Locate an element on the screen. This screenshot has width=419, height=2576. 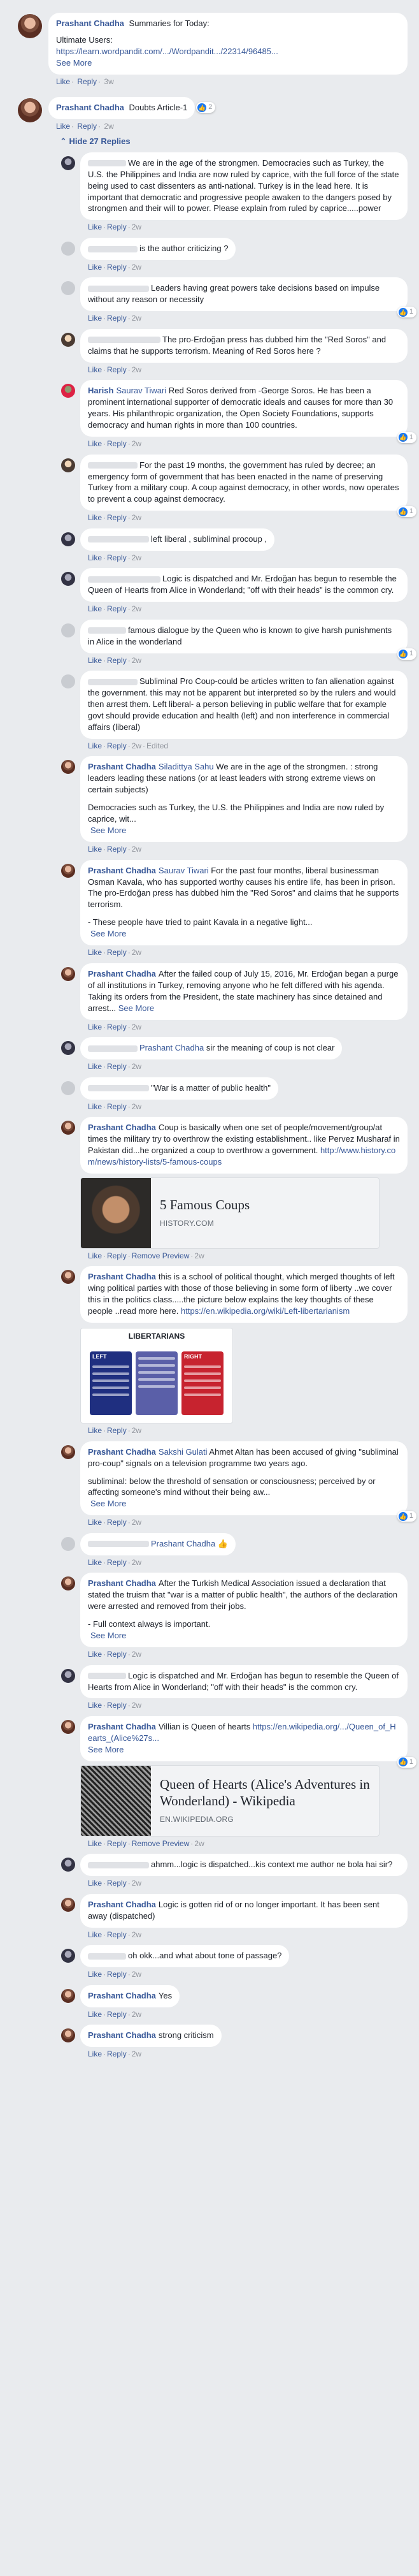
timestamp: 3w is located at coordinates (108, 81).